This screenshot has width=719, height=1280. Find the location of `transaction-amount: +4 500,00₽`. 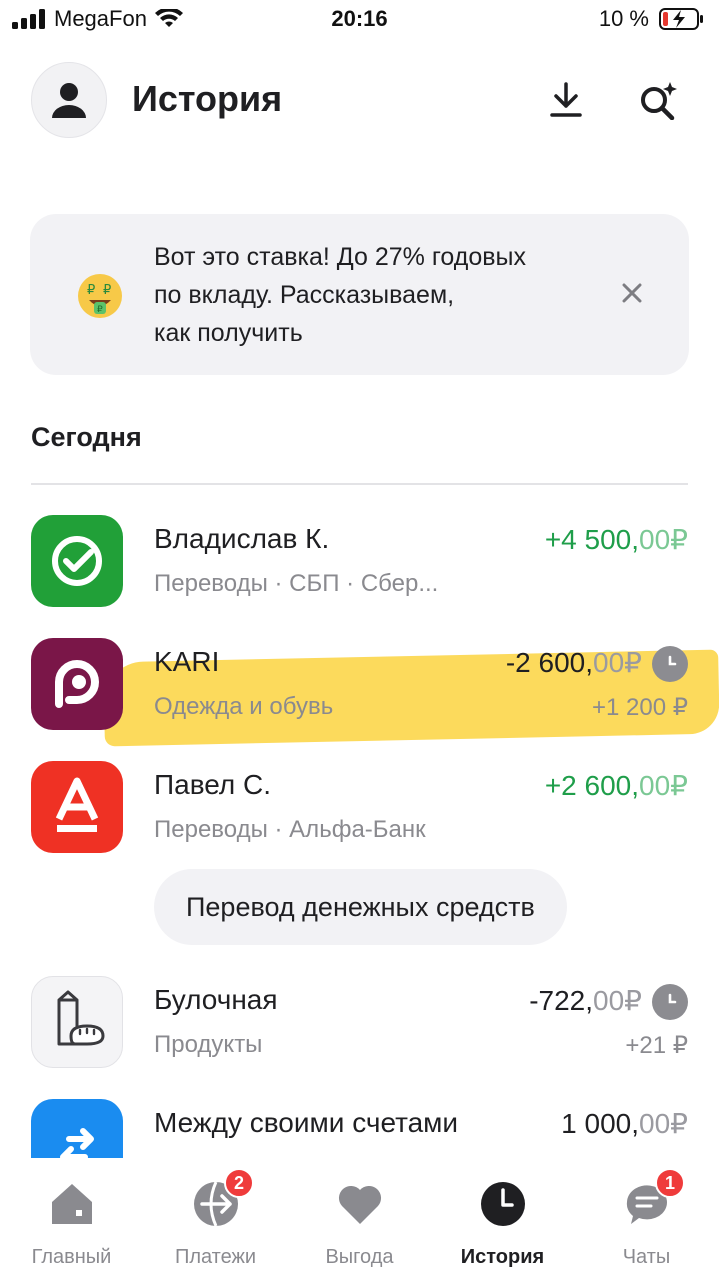

transaction-amount: +4 500,00₽ is located at coordinates (616, 539).